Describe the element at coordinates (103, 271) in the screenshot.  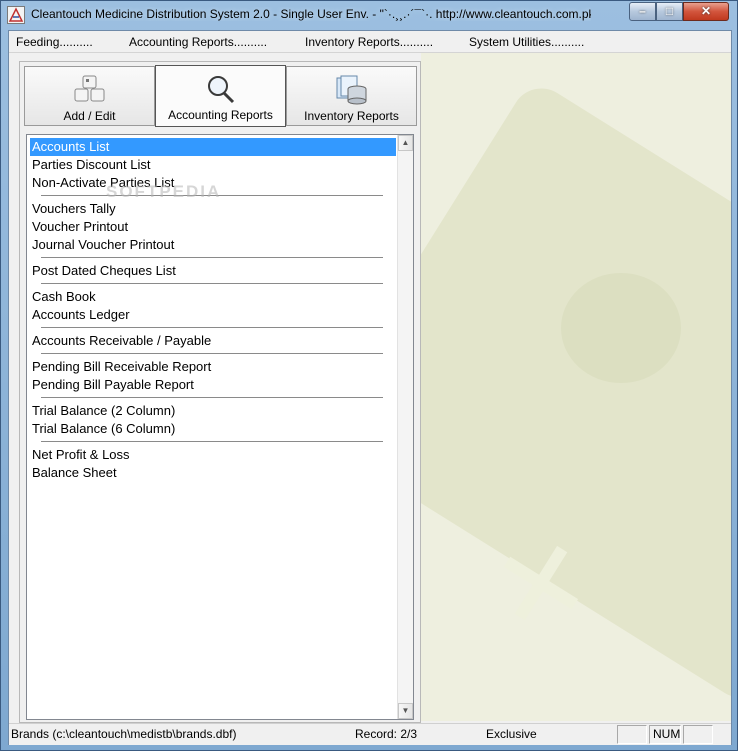
I see `list-item-post-dated-cheques-list: Post Dated Cheques List` at that location.